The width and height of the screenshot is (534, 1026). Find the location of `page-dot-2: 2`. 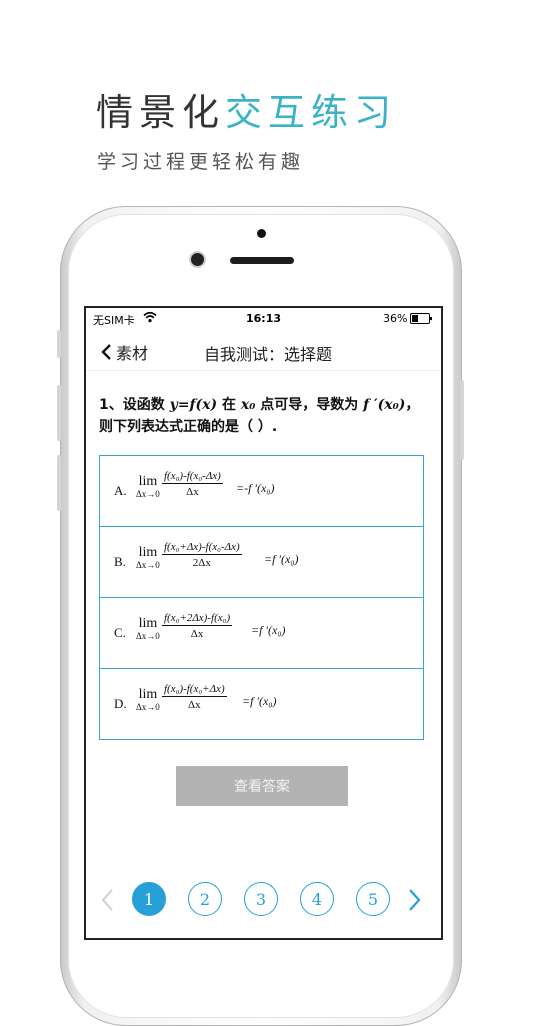

page-dot-2: 2 is located at coordinates (205, 899).